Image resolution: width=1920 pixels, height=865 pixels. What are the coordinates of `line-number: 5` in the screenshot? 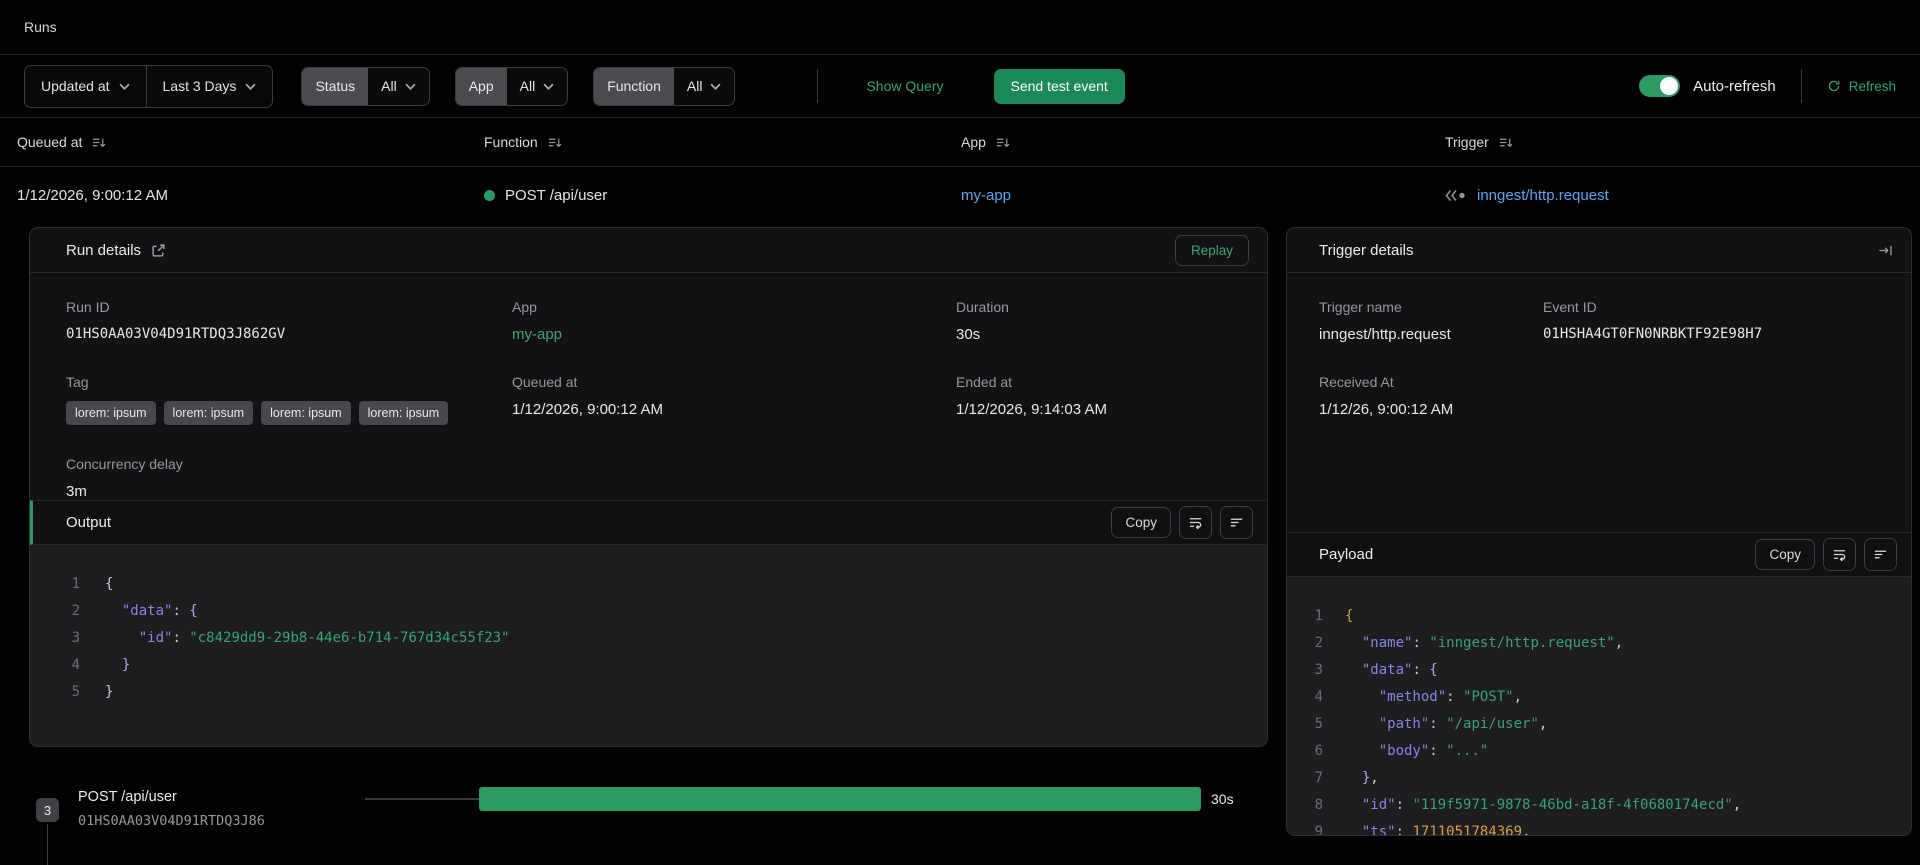 It's located at (75, 692).